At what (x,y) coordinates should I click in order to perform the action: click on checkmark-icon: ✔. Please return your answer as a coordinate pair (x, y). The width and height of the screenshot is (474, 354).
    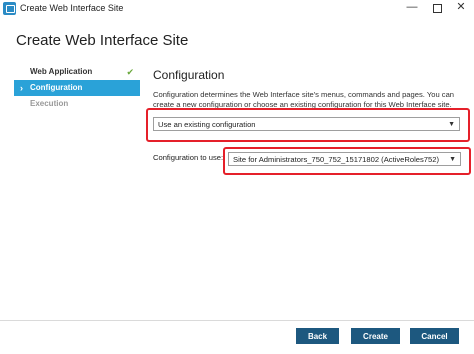
    Looking at the image, I should click on (130, 72).